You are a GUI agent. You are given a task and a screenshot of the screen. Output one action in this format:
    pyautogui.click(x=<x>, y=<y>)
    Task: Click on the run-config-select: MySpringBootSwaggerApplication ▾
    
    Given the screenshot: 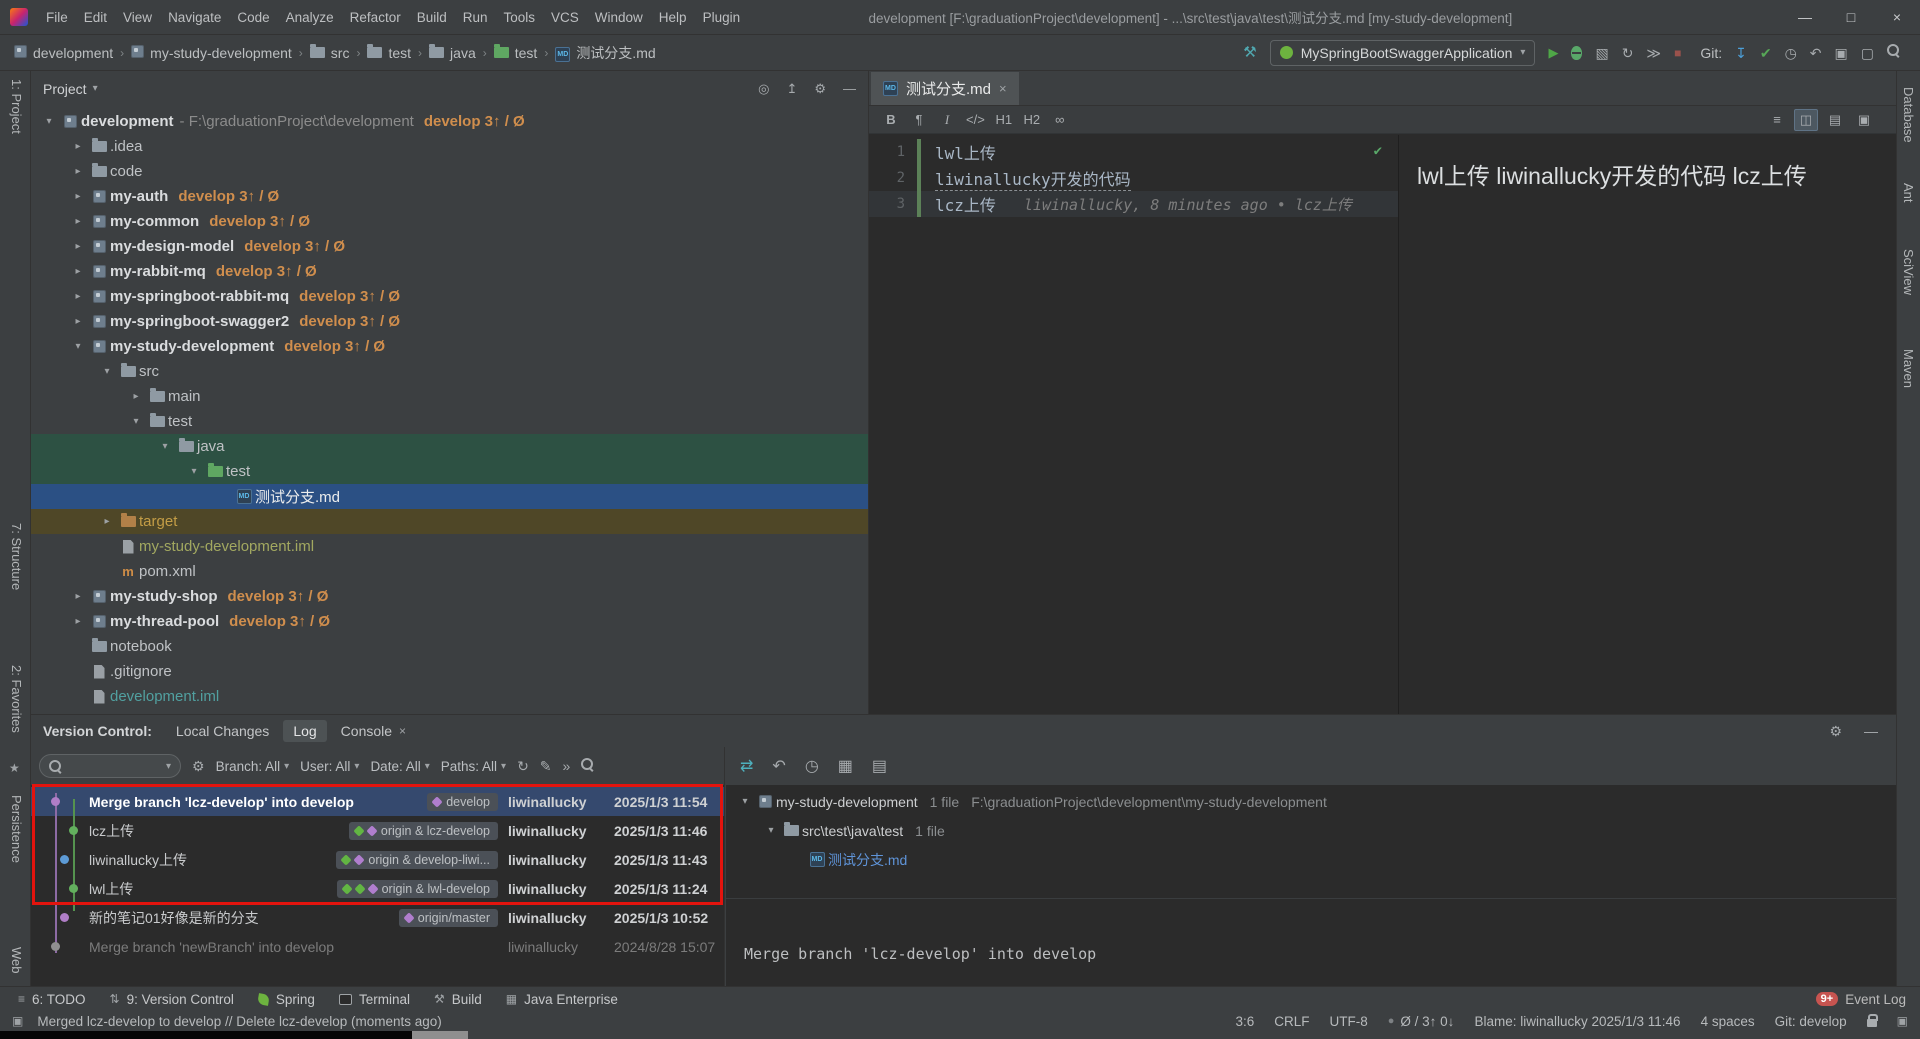 What is the action you would take?
    pyautogui.click(x=1402, y=52)
    